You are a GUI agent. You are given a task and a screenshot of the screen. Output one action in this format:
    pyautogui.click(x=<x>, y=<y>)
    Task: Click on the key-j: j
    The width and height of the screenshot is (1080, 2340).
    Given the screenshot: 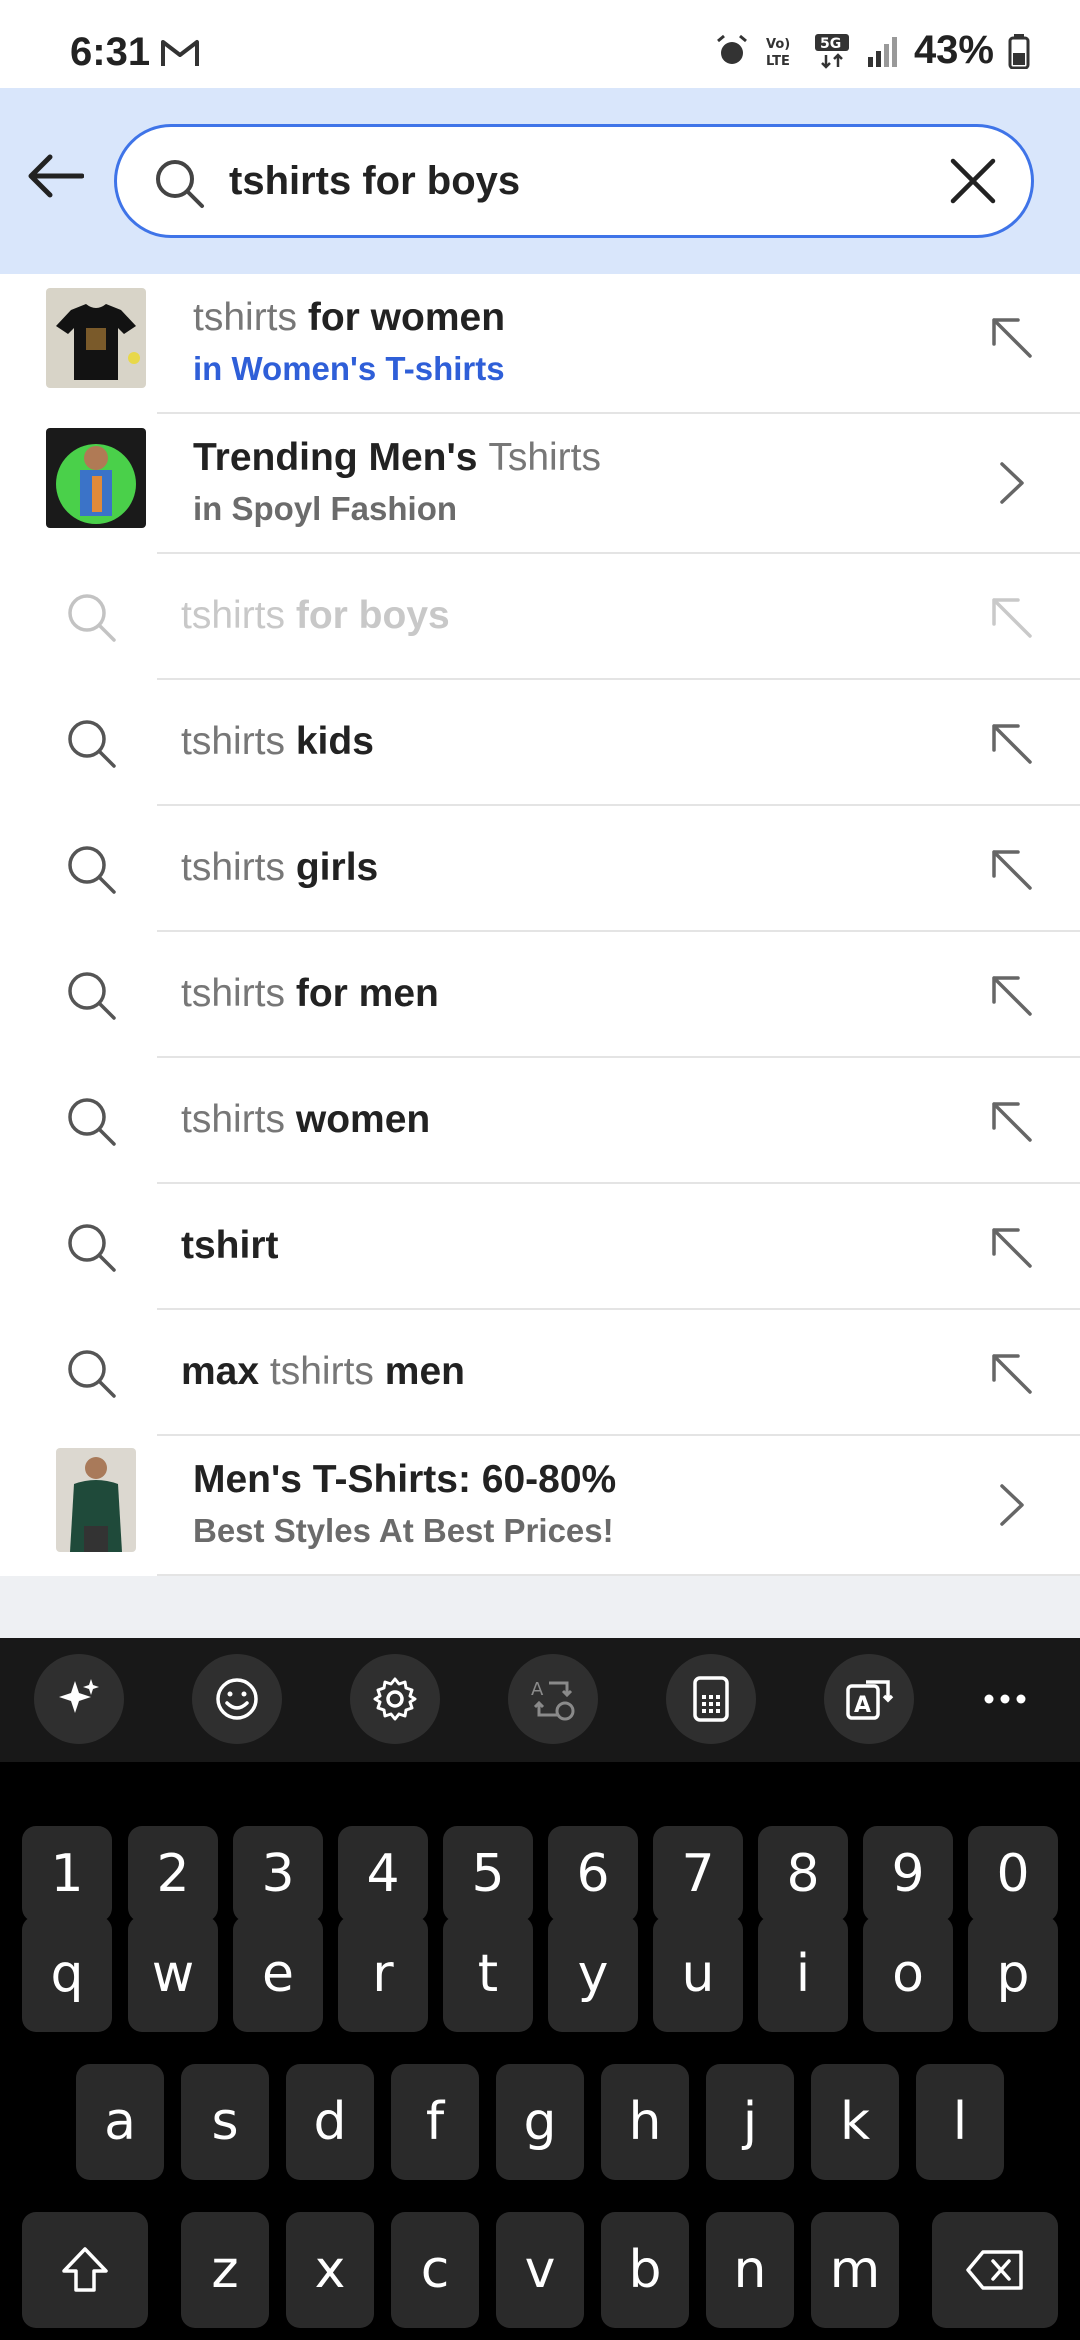 What is the action you would take?
    pyautogui.click(x=750, y=2122)
    